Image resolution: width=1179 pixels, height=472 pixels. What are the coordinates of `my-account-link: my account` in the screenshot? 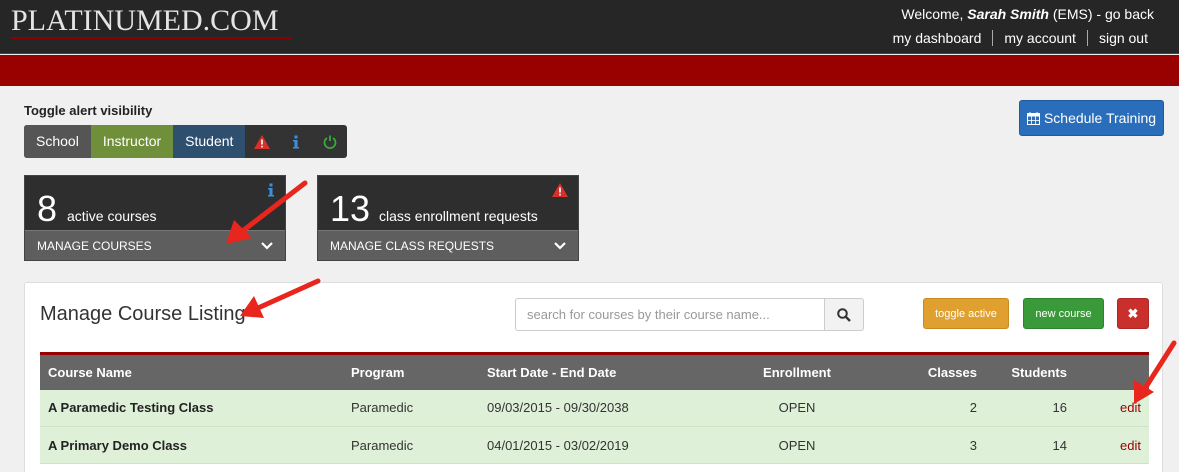 It's located at (1039, 38).